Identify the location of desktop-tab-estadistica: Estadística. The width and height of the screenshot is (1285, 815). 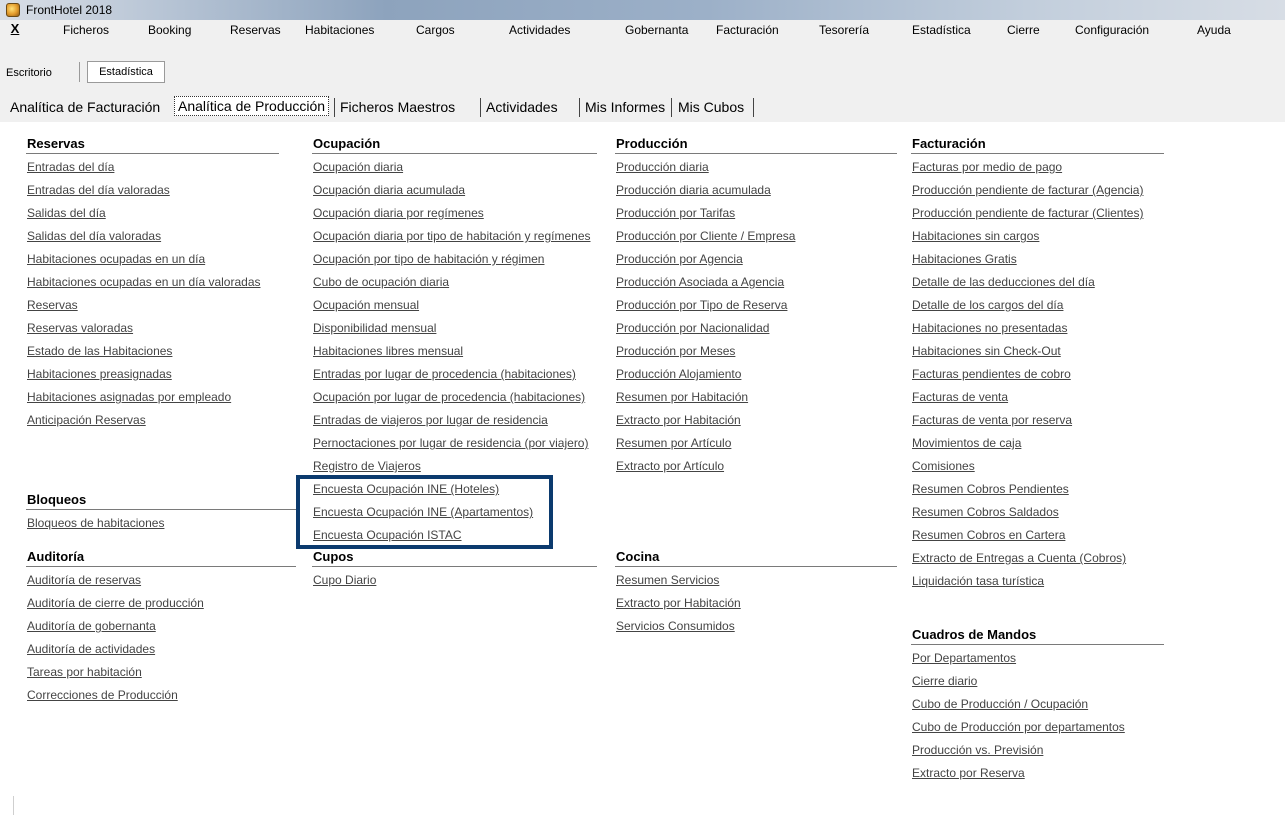
(126, 72).